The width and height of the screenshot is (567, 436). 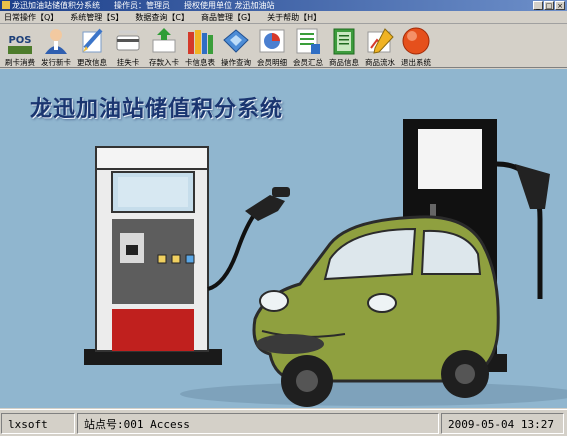 I want to click on maximize-button: □, so click(x=549, y=5).